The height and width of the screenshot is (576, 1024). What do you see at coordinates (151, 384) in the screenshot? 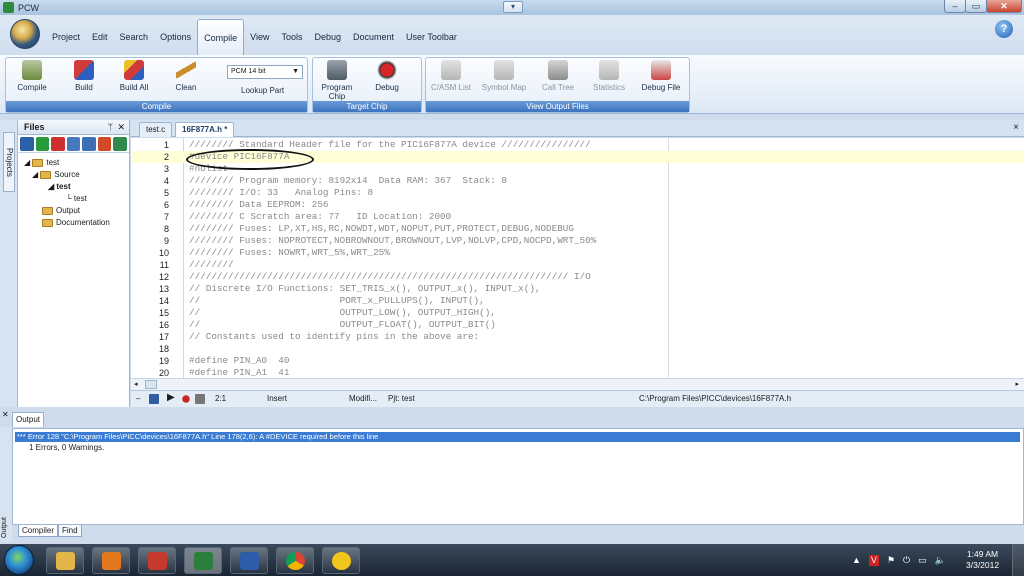
I see `scroll-thumb` at bounding box center [151, 384].